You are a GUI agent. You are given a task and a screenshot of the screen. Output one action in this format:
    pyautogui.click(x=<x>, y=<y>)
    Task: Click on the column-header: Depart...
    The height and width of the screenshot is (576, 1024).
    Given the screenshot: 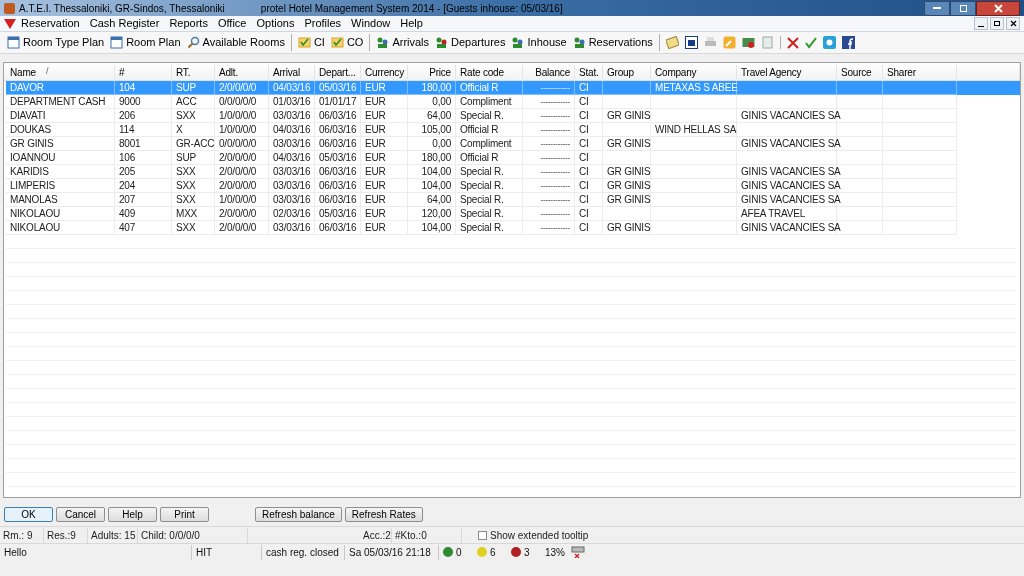 What is the action you would take?
    pyautogui.click(x=338, y=72)
    